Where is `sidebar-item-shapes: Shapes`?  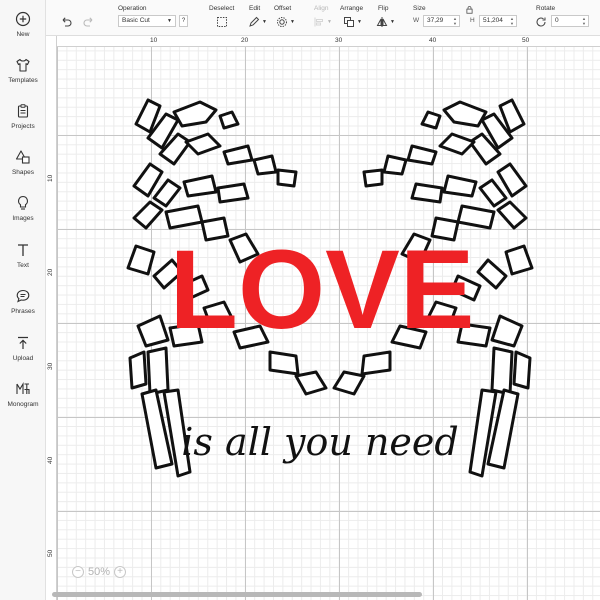 sidebar-item-shapes: Shapes is located at coordinates (23, 170).